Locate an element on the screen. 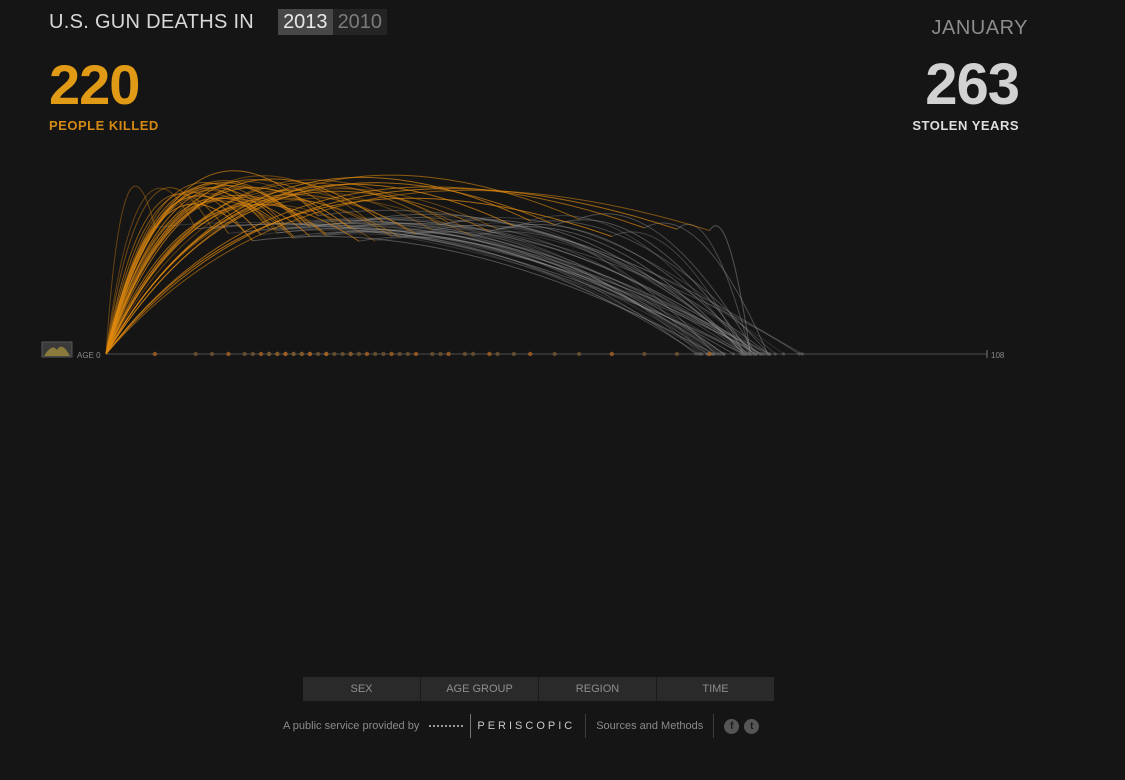 The height and width of the screenshot is (780, 1125). filter-time-button: TIME is located at coordinates (715, 689).